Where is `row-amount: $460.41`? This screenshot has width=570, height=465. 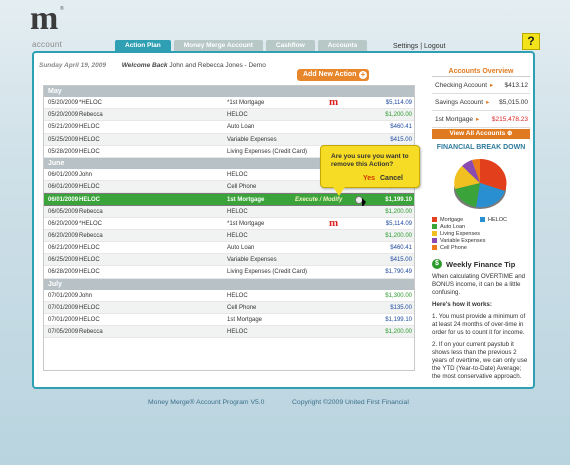
row-amount: $460.41 is located at coordinates (401, 248).